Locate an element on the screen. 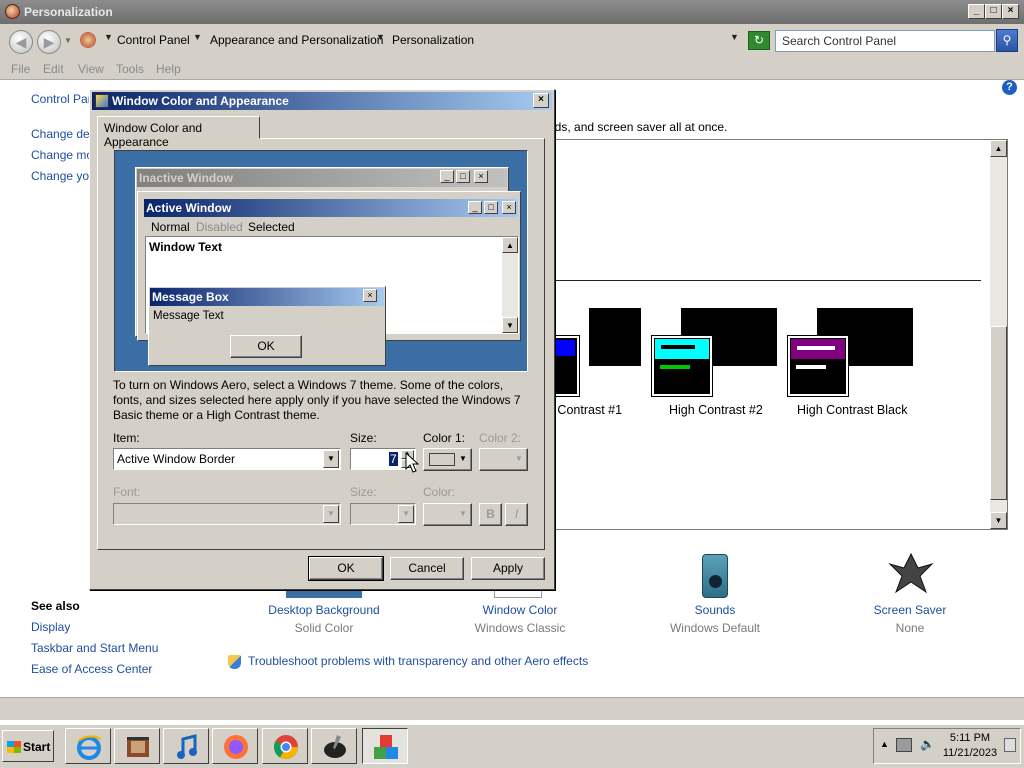 This screenshot has height=768, width=1024. volume-muted-icon: 🔈 is located at coordinates (927, 745).